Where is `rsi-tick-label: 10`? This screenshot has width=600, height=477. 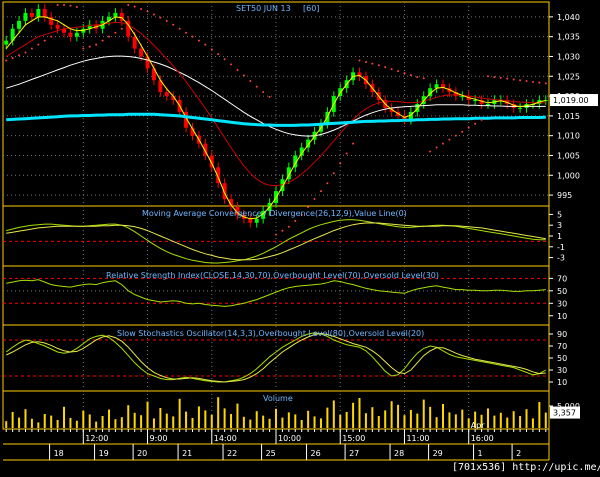
rsi-tick-label: 10 is located at coordinates (562, 316).